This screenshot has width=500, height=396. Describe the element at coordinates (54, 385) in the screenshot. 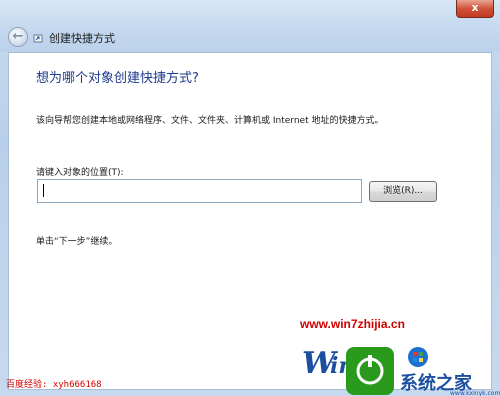

I see `watermark-footer-left: 百度经验: xyh666168` at that location.